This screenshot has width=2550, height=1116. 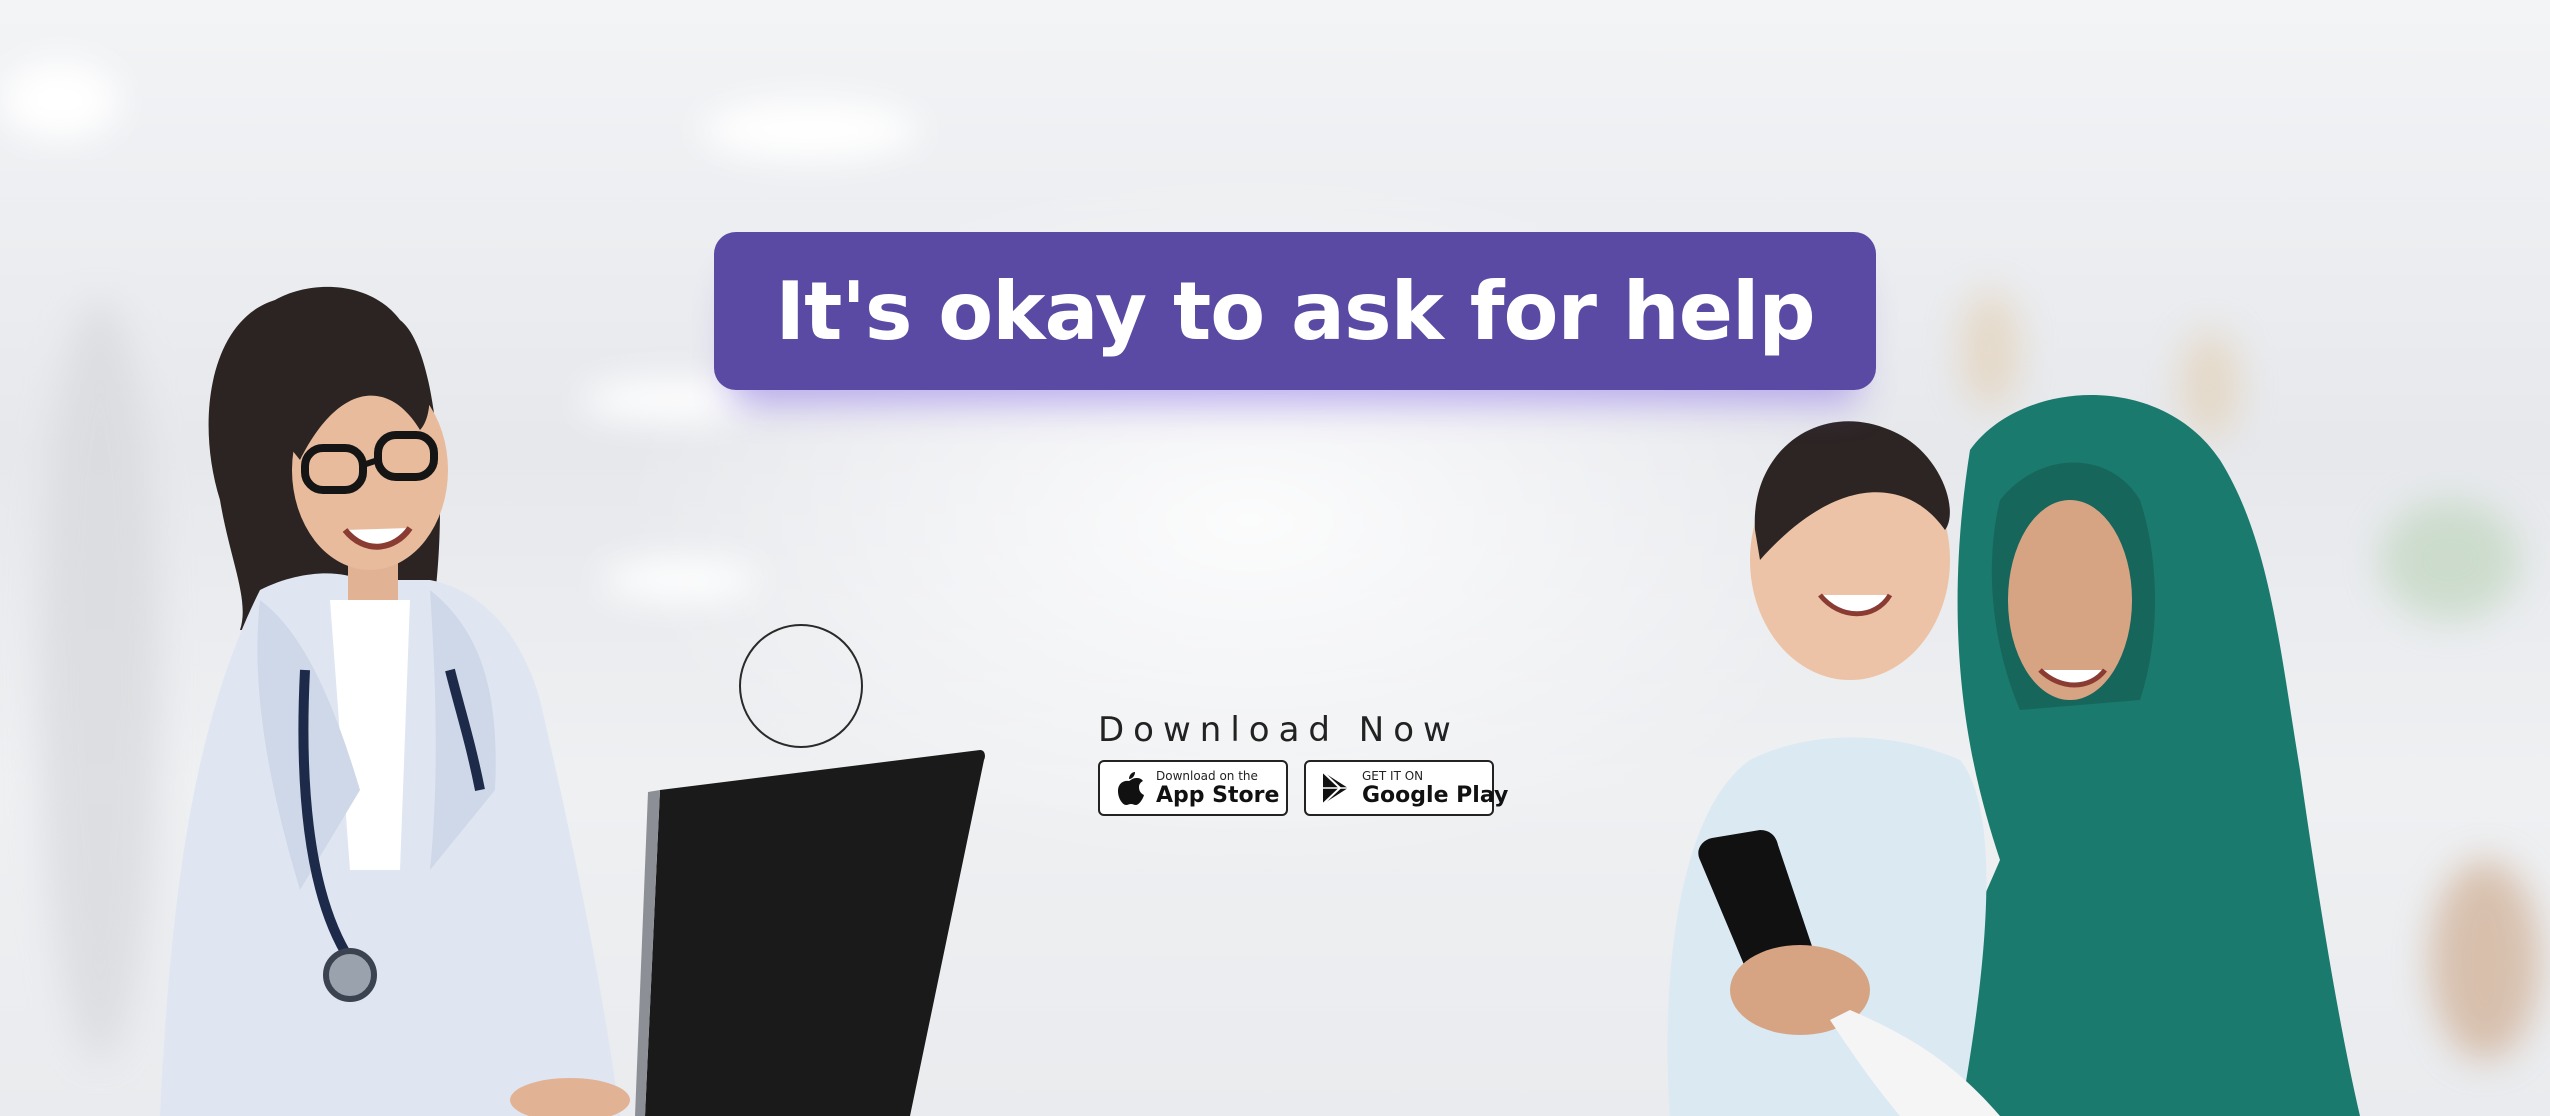 I want to click on headline-text: It's okay to ask for help, so click(x=1295, y=311).